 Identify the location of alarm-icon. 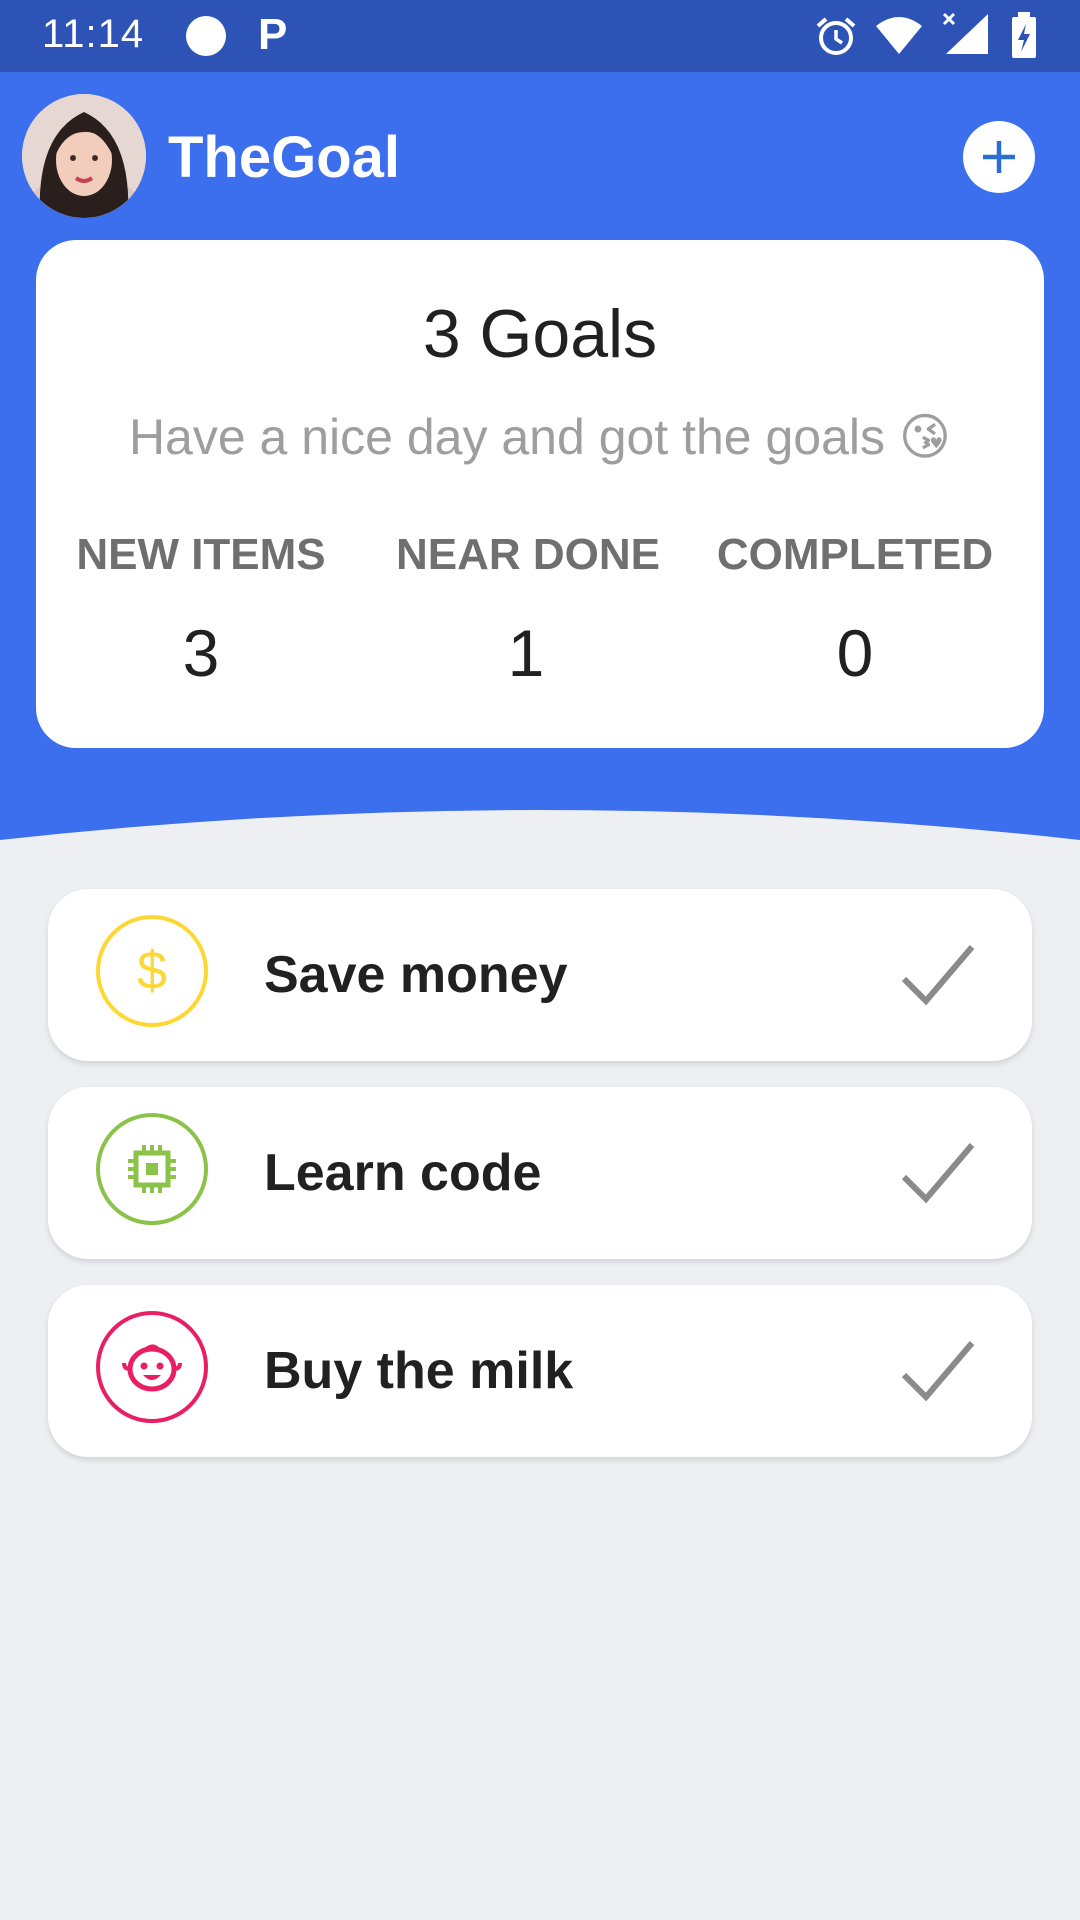
(836, 36).